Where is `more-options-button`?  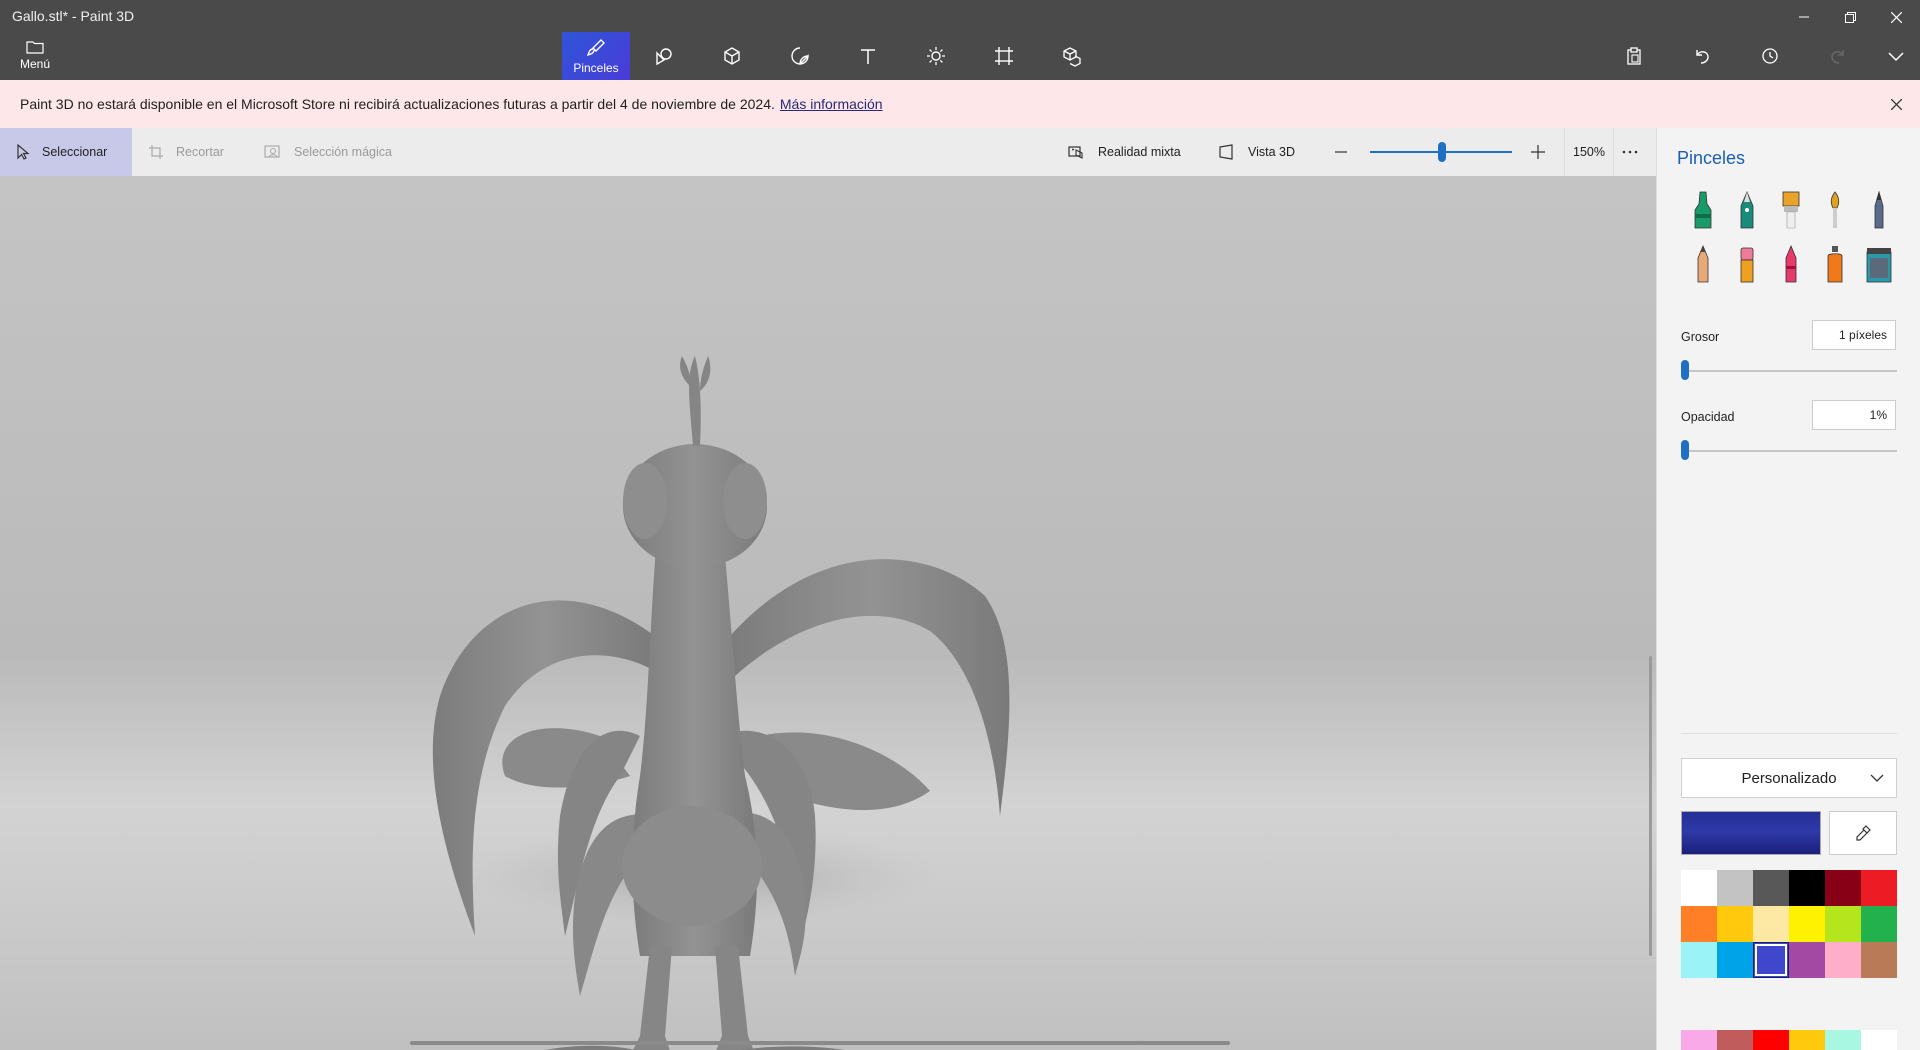
more-options-button is located at coordinates (1630, 152).